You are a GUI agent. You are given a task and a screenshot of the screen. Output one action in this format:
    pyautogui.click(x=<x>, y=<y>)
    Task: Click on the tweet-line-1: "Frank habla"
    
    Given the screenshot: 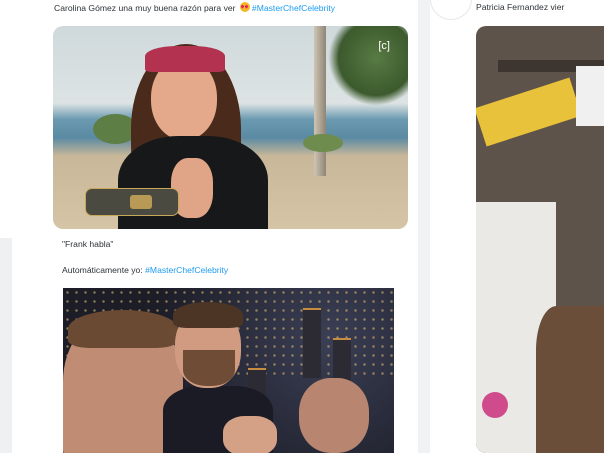 What is the action you would take?
    pyautogui.click(x=88, y=244)
    